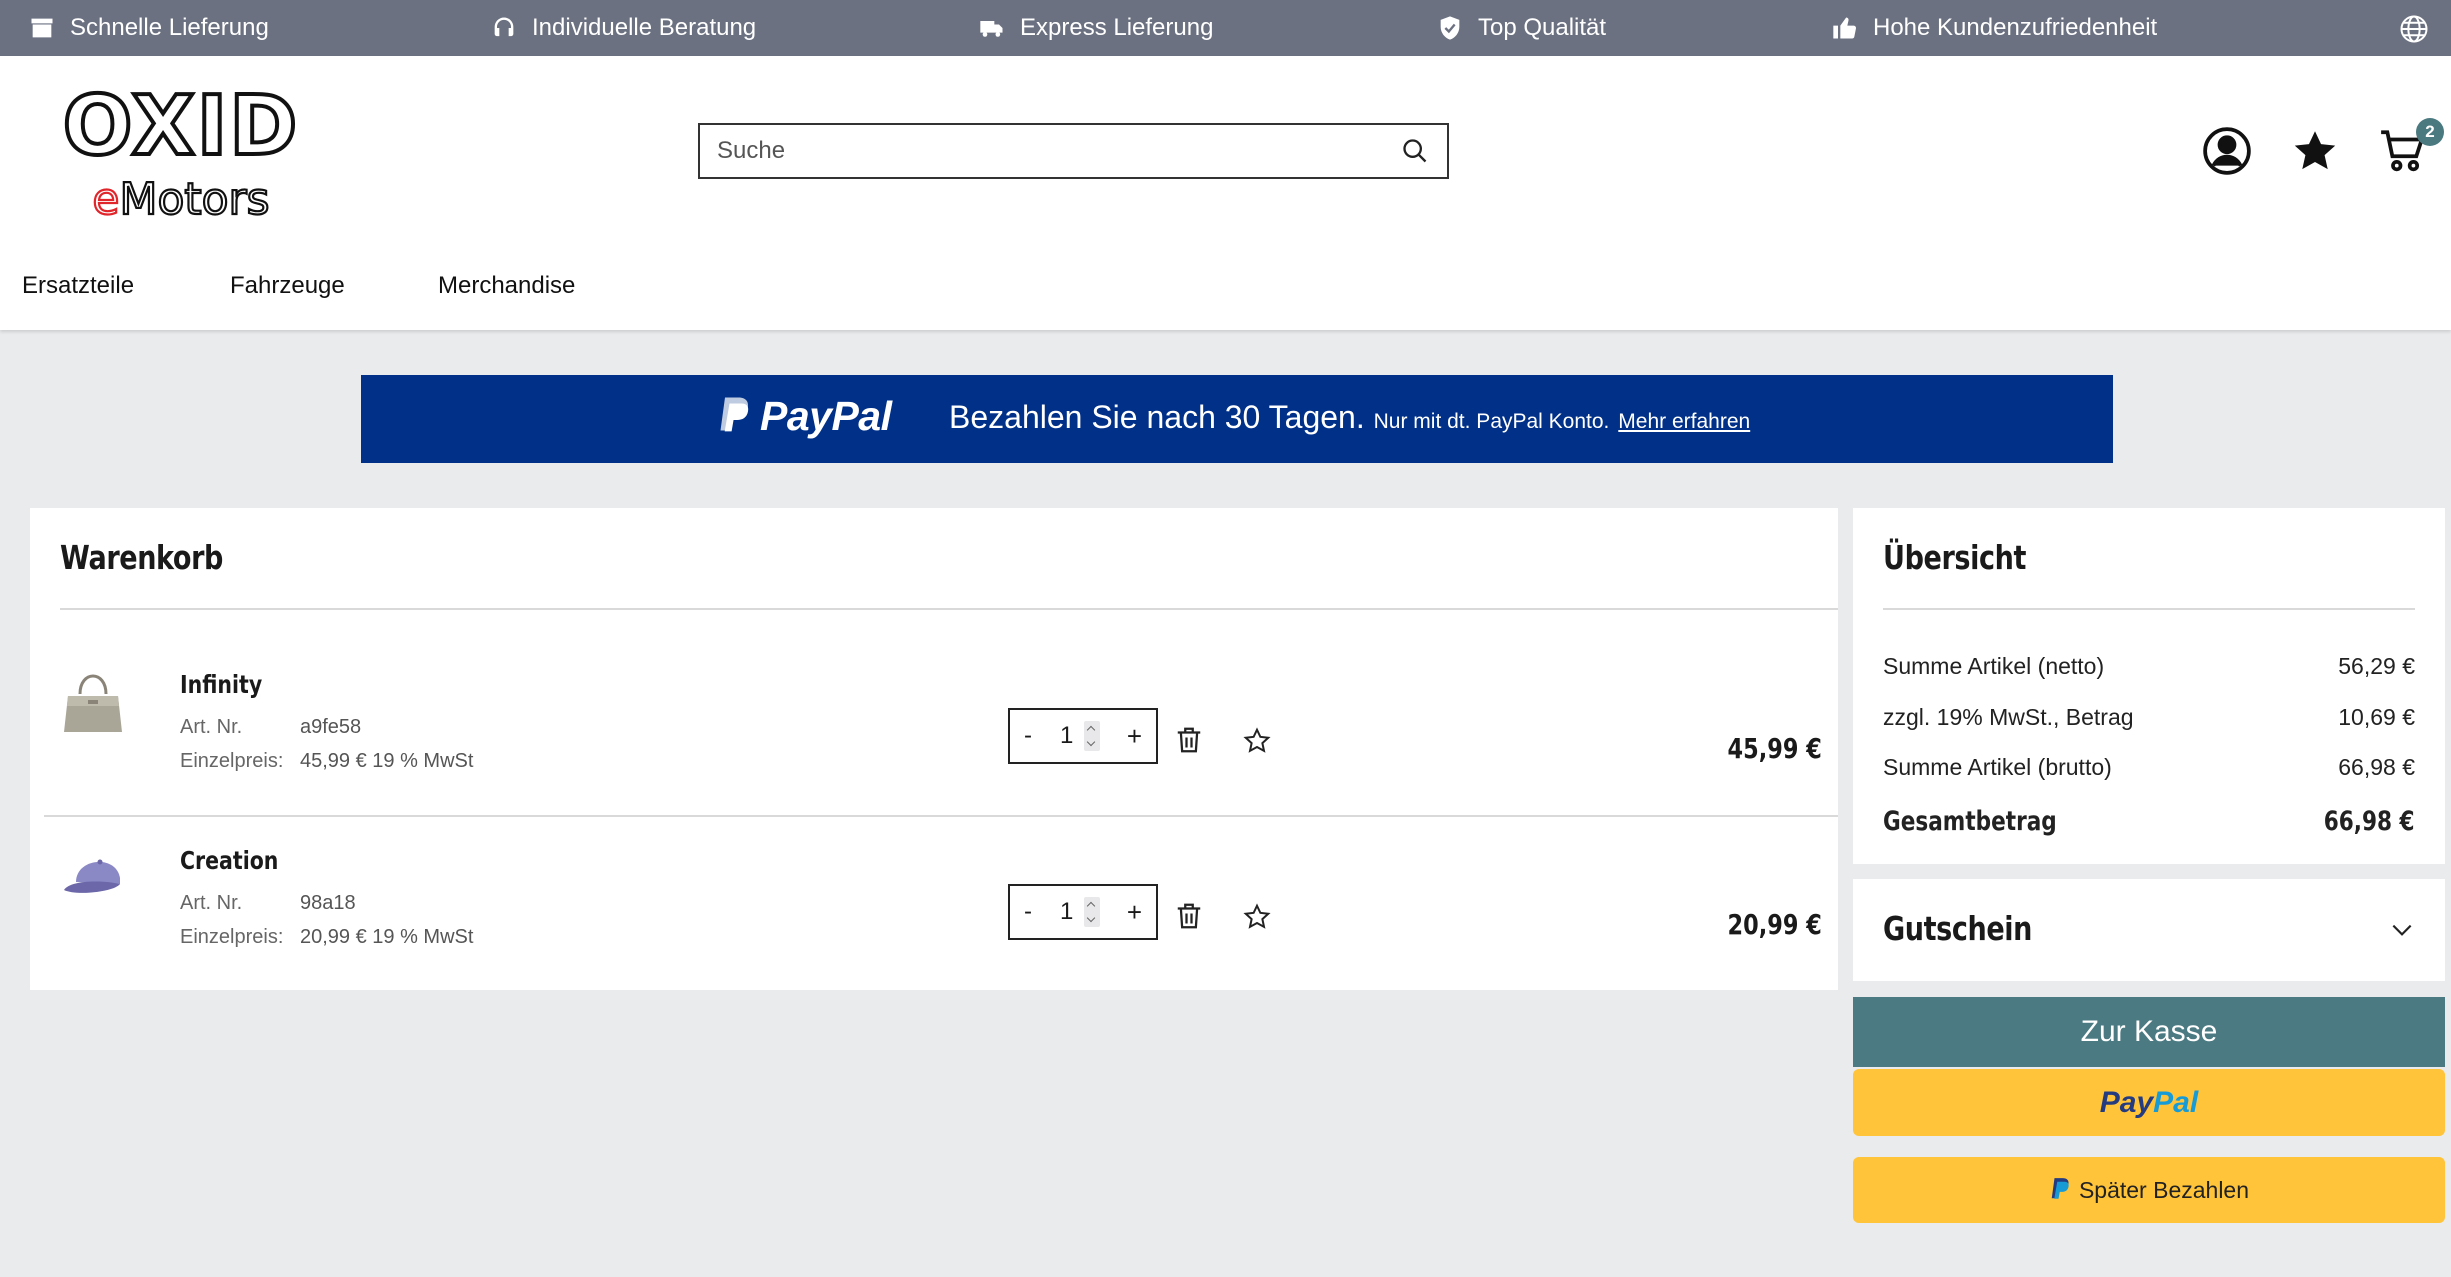  Describe the element at coordinates (78, 286) in the screenshot. I see `nav-item-ersatzteile: Ersatzteile` at that location.